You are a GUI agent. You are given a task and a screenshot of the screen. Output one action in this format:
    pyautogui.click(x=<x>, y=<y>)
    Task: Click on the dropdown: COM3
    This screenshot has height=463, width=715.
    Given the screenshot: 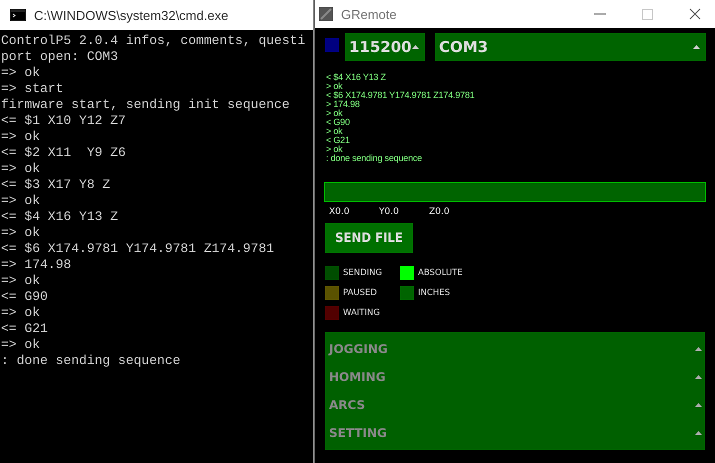 What is the action you would take?
    pyautogui.click(x=570, y=47)
    